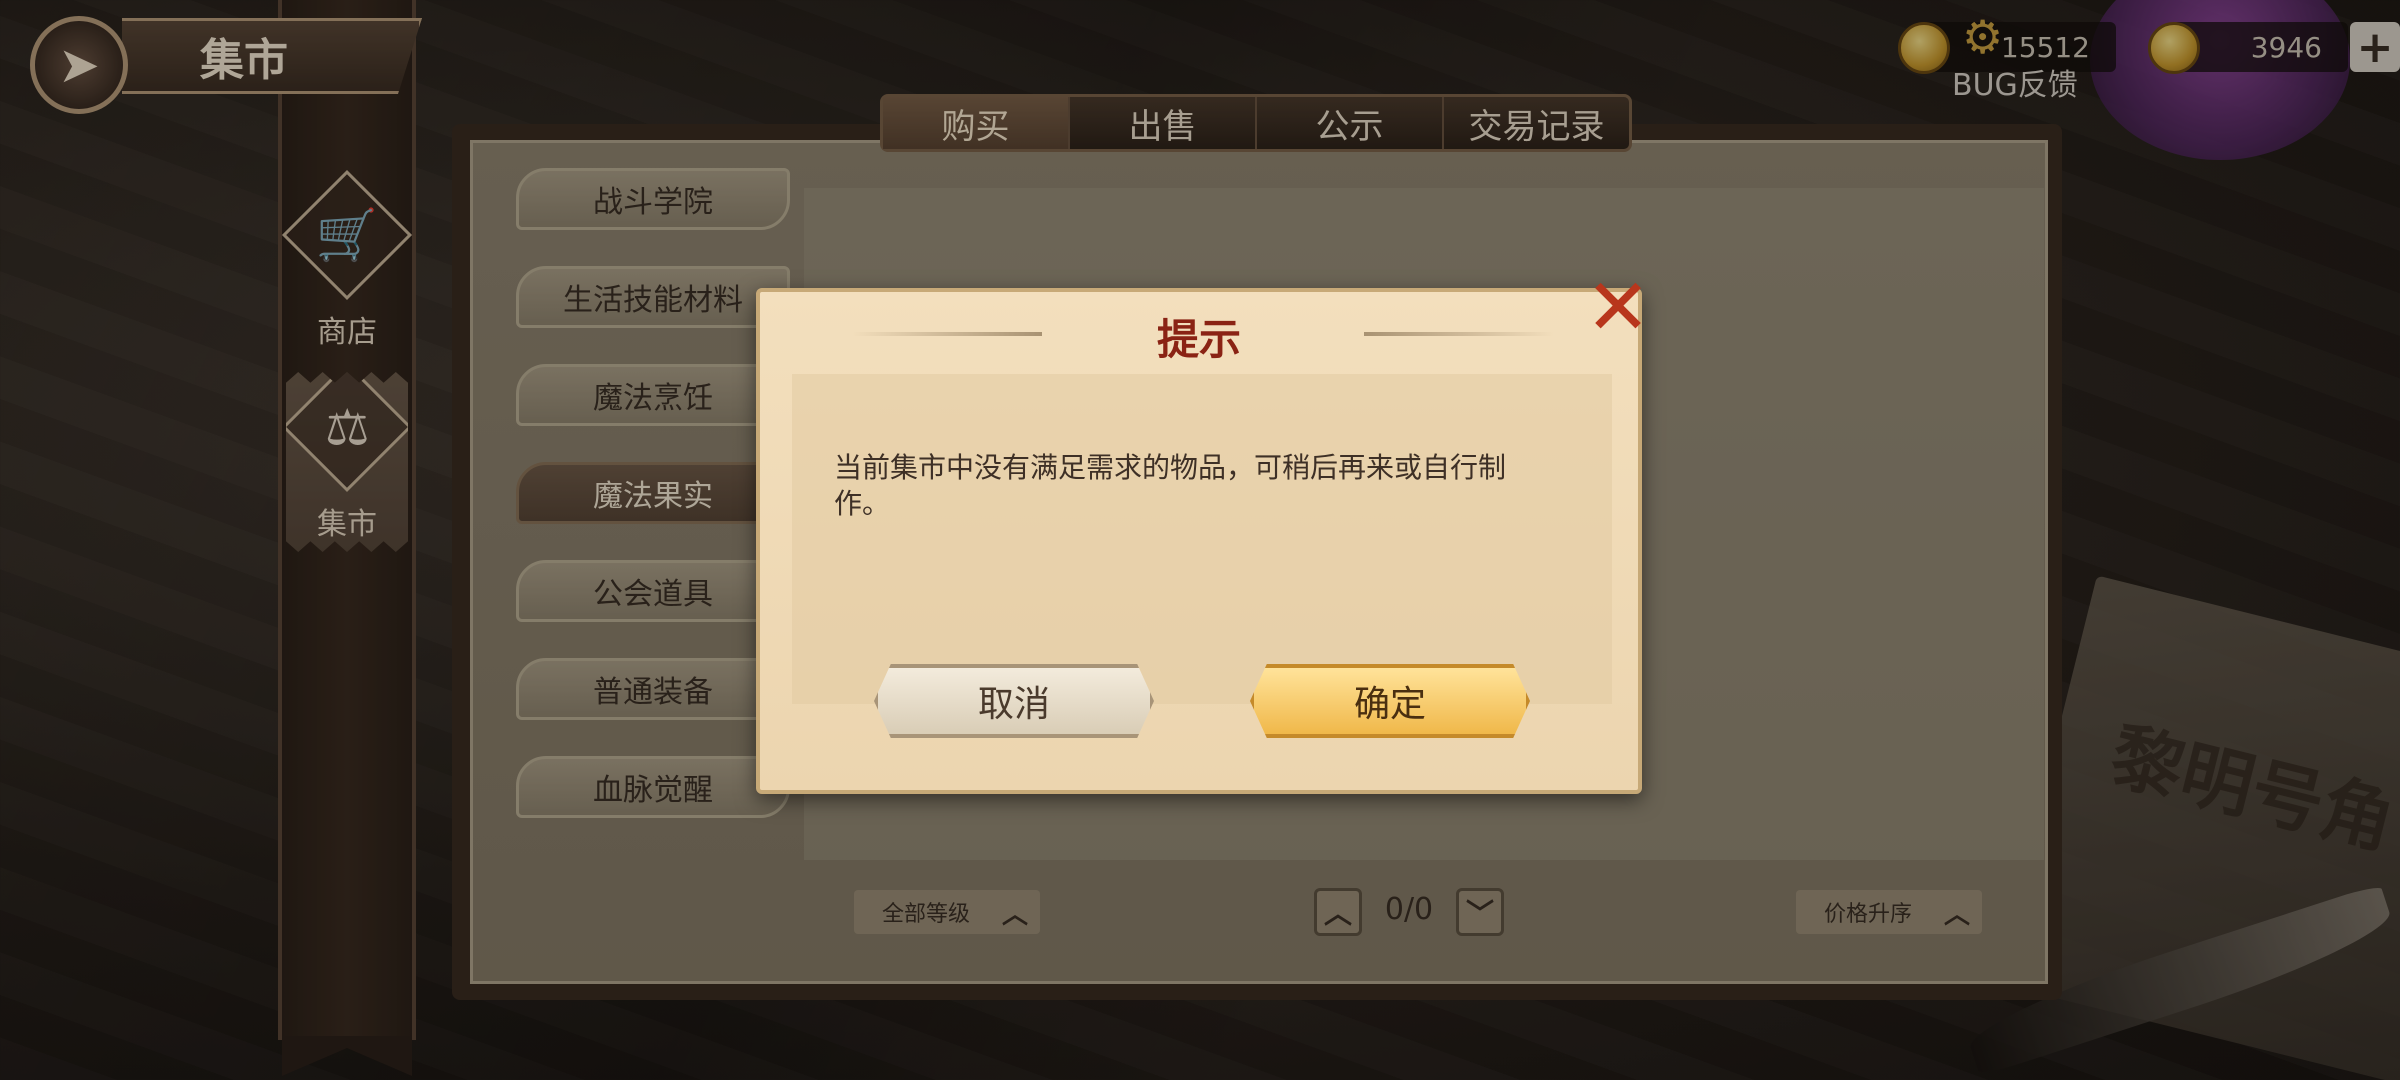  What do you see at coordinates (1014, 701) in the screenshot?
I see `cancel-button: 取消` at bounding box center [1014, 701].